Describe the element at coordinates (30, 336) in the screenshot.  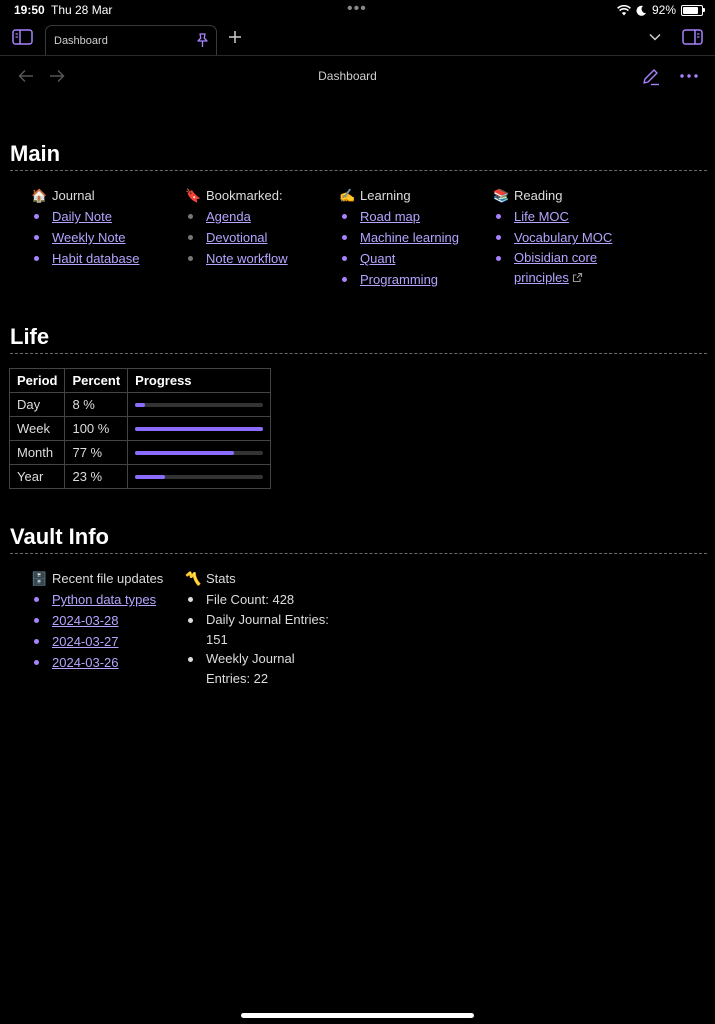
I see `heading-life: Life` at that location.